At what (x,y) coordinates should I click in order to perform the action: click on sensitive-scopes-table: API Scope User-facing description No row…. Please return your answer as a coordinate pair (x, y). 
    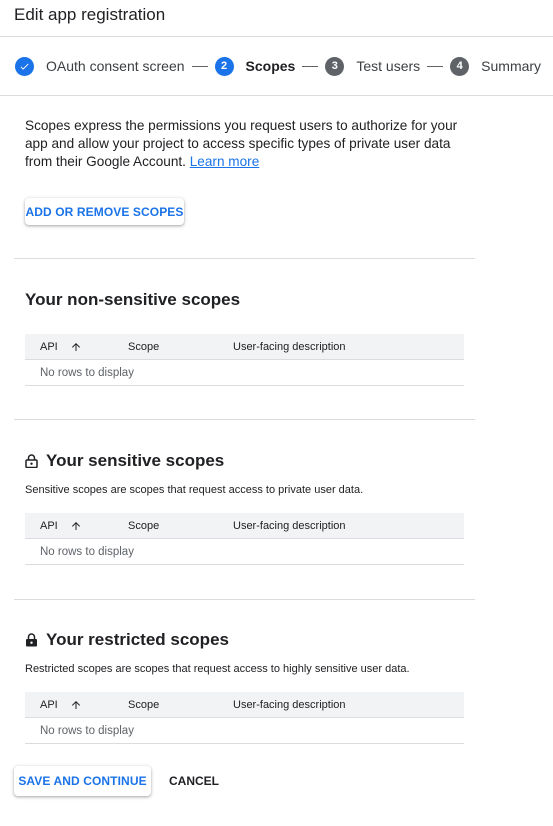
    Looking at the image, I should click on (244, 539).